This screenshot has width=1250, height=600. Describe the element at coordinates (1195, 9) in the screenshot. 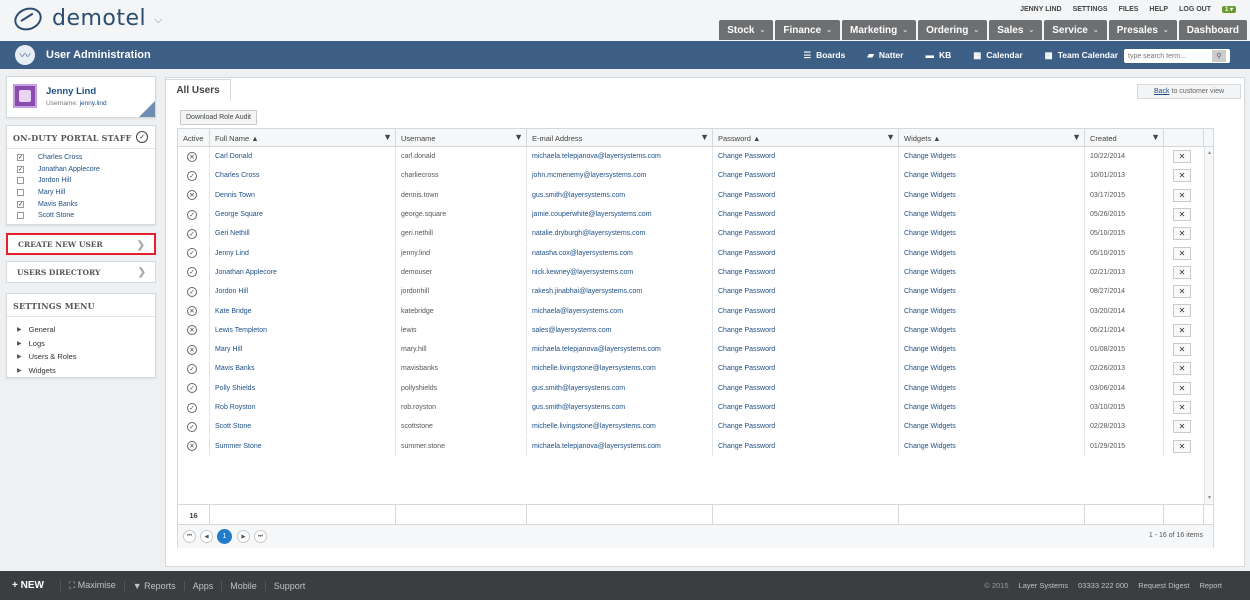

I see `logout-link: LOG OUT` at that location.